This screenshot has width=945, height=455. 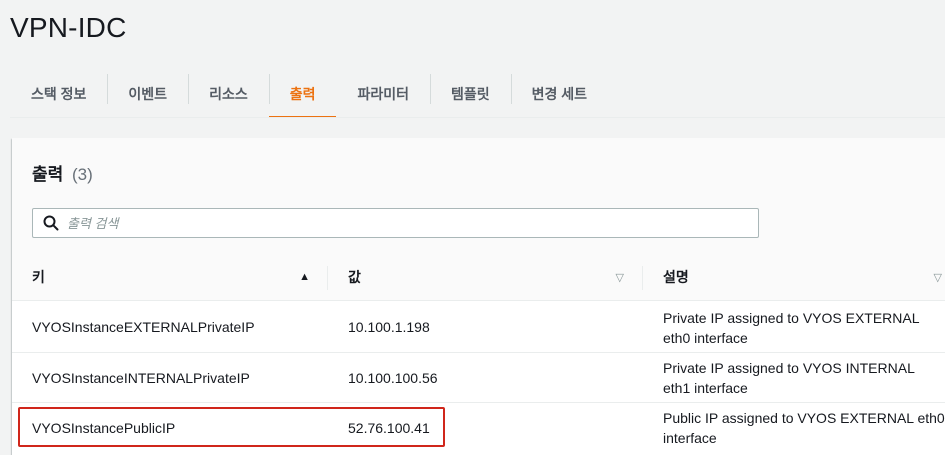 What do you see at coordinates (141, 378) in the screenshot?
I see `output-key: VYOSInstanceINTERNALPrivateIP` at bounding box center [141, 378].